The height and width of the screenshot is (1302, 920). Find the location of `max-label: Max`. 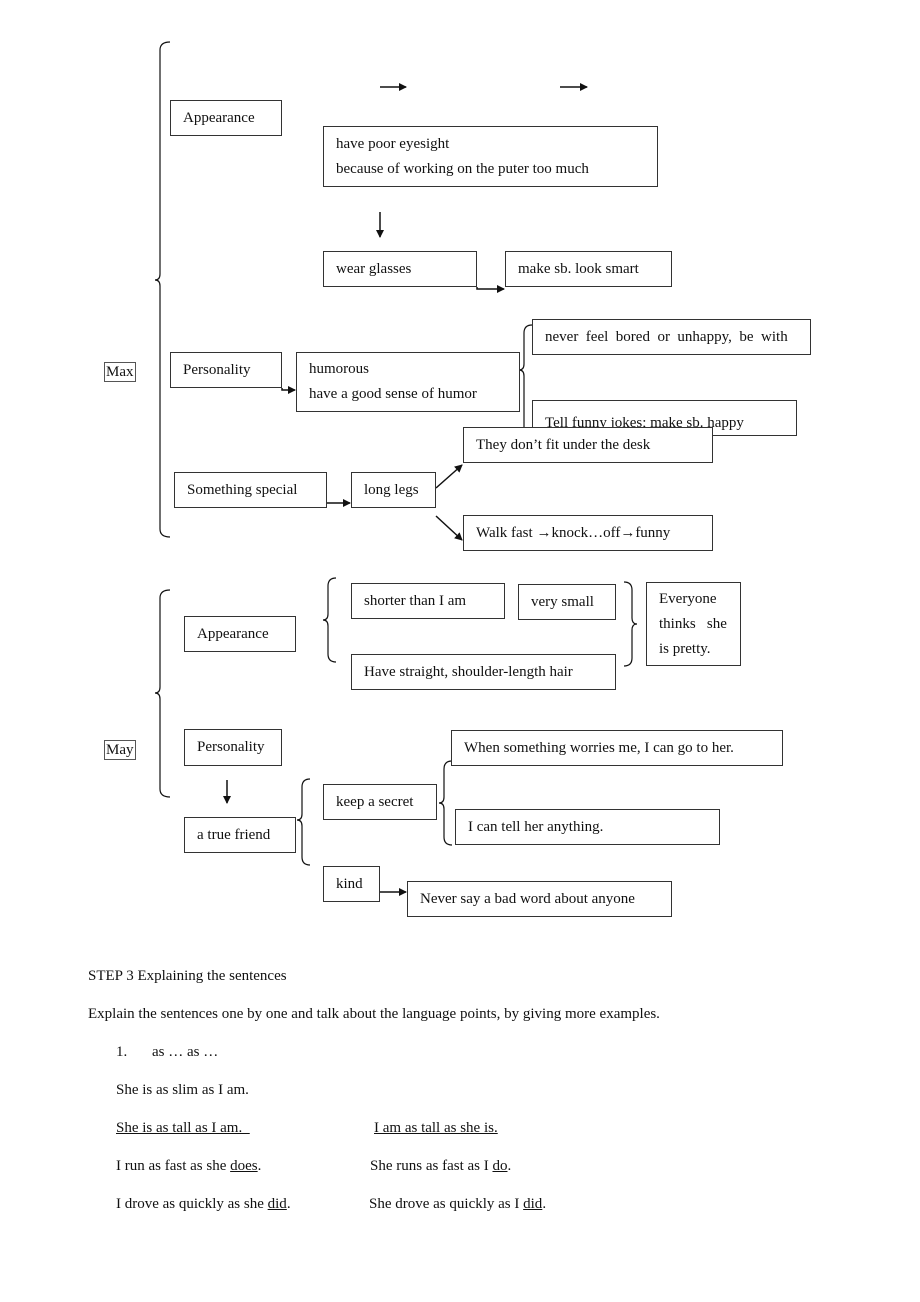

max-label: Max is located at coordinates (120, 372).